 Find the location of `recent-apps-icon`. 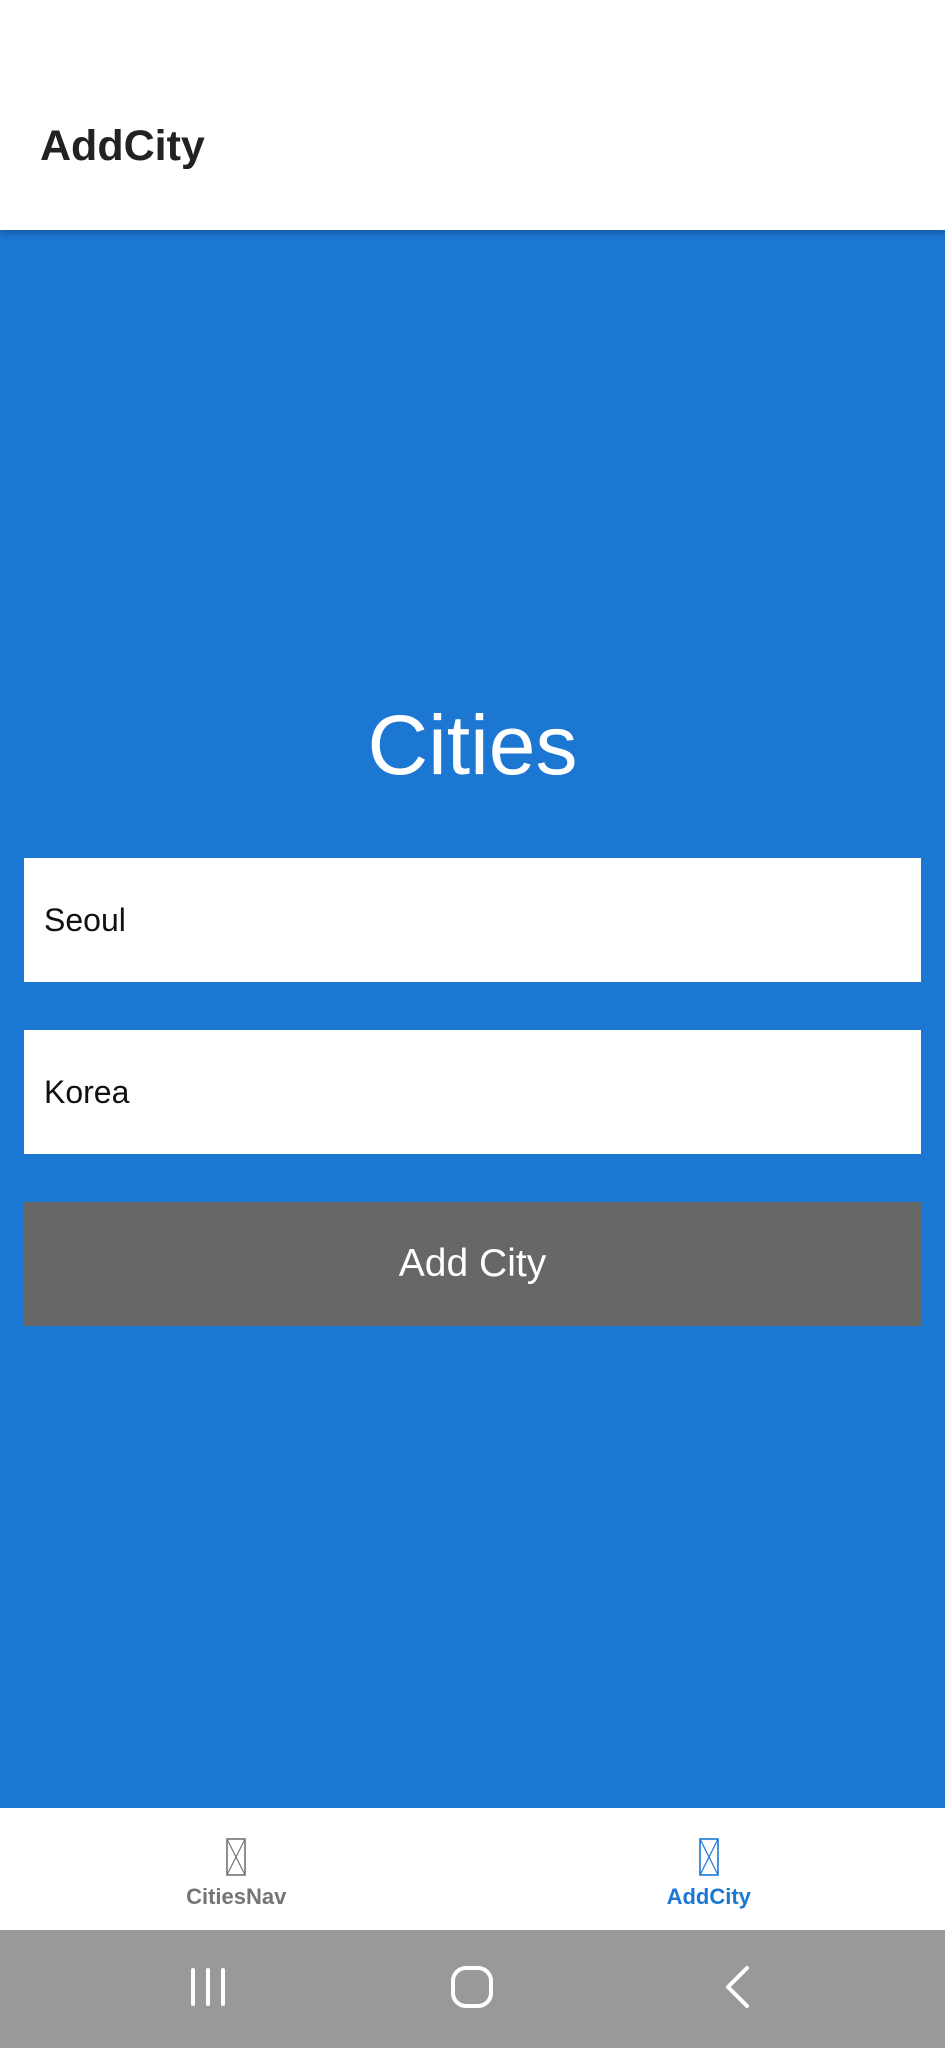

recent-apps-icon is located at coordinates (208, 1989).